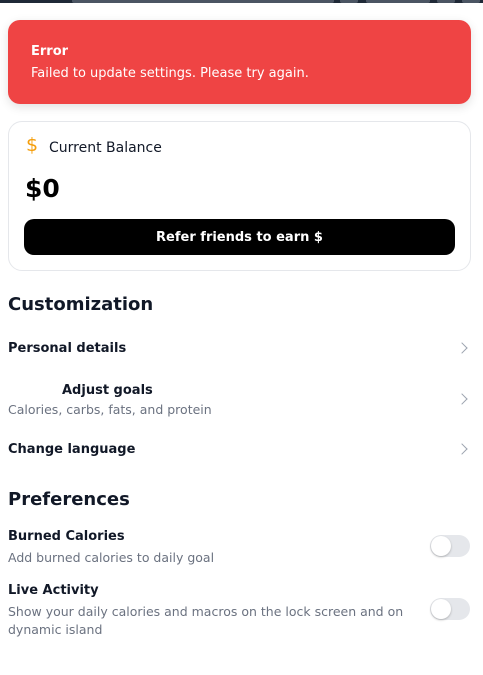 Image resolution: width=483 pixels, height=675 pixels. What do you see at coordinates (239, 449) in the screenshot?
I see `change-language-item: Change language` at bounding box center [239, 449].